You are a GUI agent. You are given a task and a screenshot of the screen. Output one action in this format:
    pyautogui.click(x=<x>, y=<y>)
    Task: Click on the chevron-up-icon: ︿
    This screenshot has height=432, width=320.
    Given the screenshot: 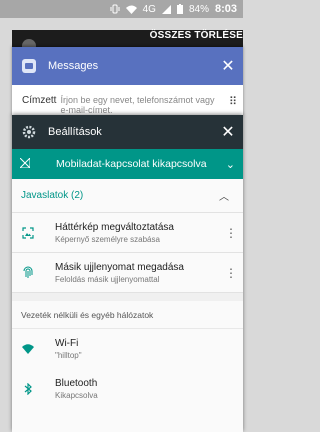 What is the action you would take?
    pyautogui.click(x=224, y=195)
    